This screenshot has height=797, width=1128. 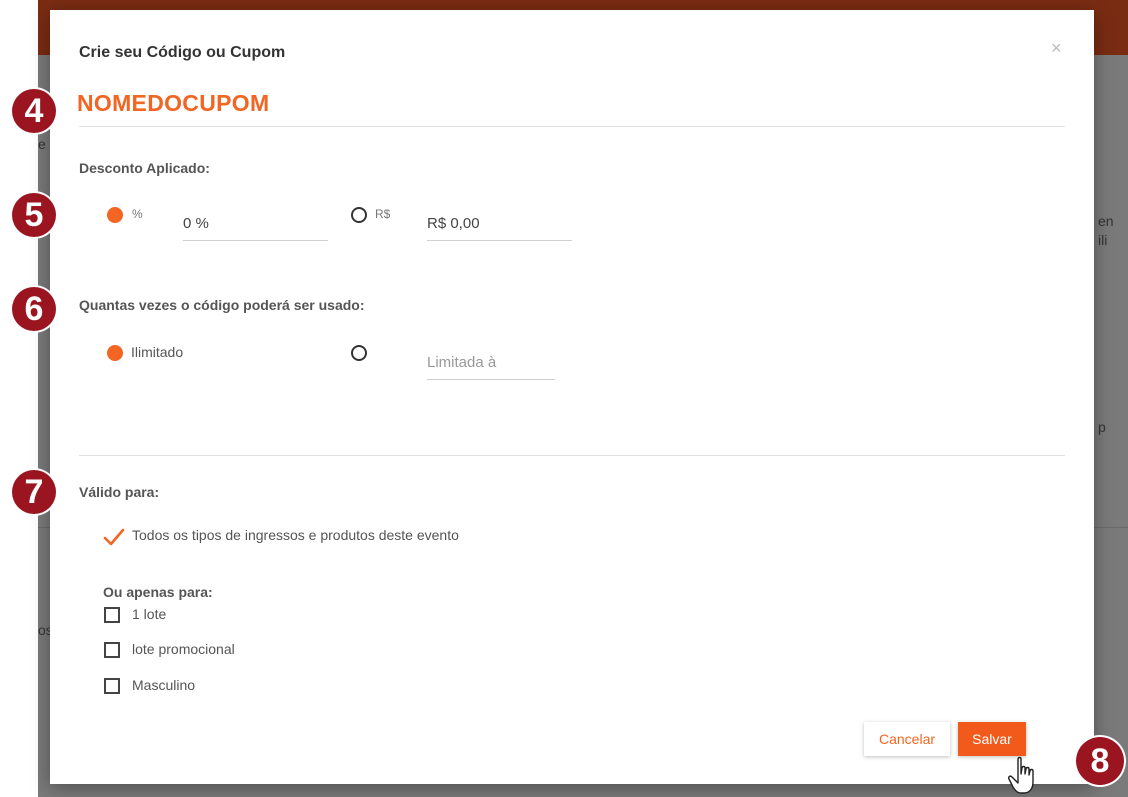 What do you see at coordinates (1106, 221) in the screenshot?
I see `background-text: en` at bounding box center [1106, 221].